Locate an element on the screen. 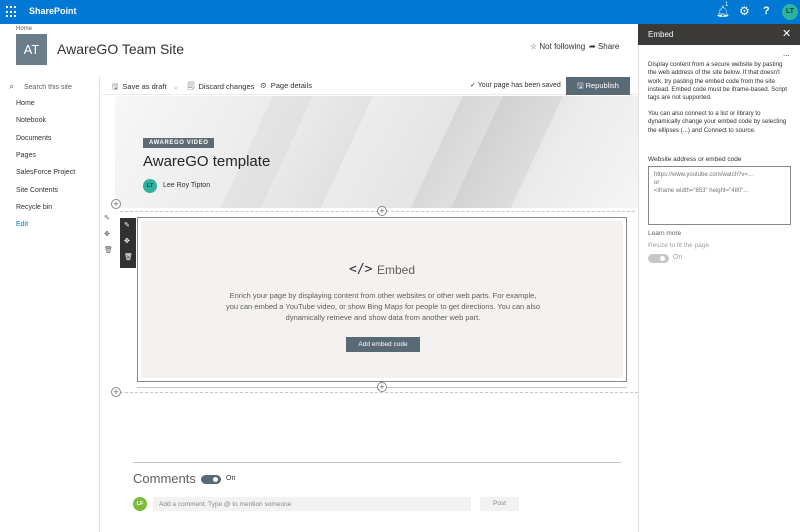 This screenshot has width=800, height=532. nav-edit-link: Edit is located at coordinates (22, 224).